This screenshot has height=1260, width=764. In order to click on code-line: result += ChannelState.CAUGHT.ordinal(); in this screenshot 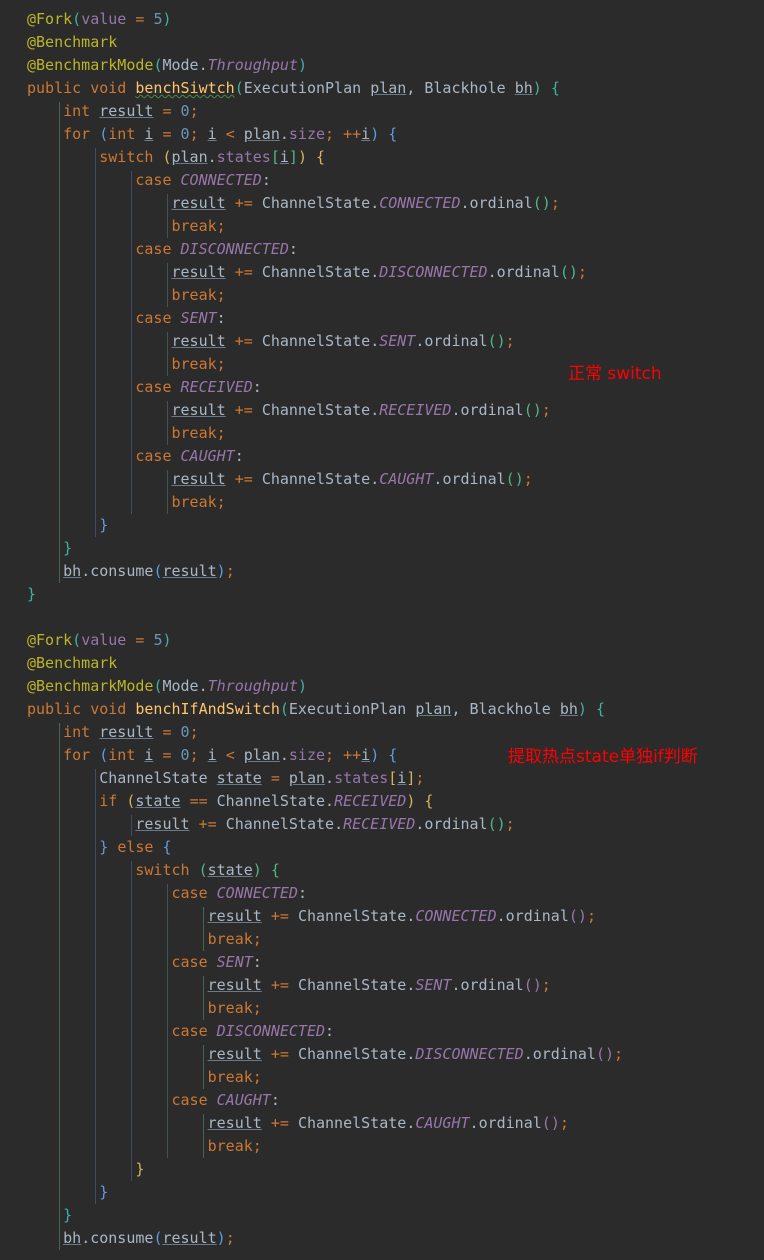, I will do `click(266, 479)`.